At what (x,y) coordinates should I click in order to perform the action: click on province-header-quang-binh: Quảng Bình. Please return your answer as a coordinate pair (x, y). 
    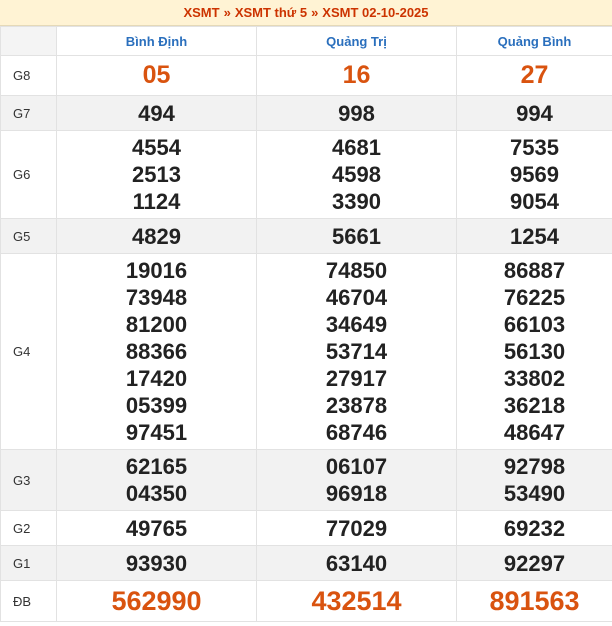
    Looking at the image, I should click on (534, 41).